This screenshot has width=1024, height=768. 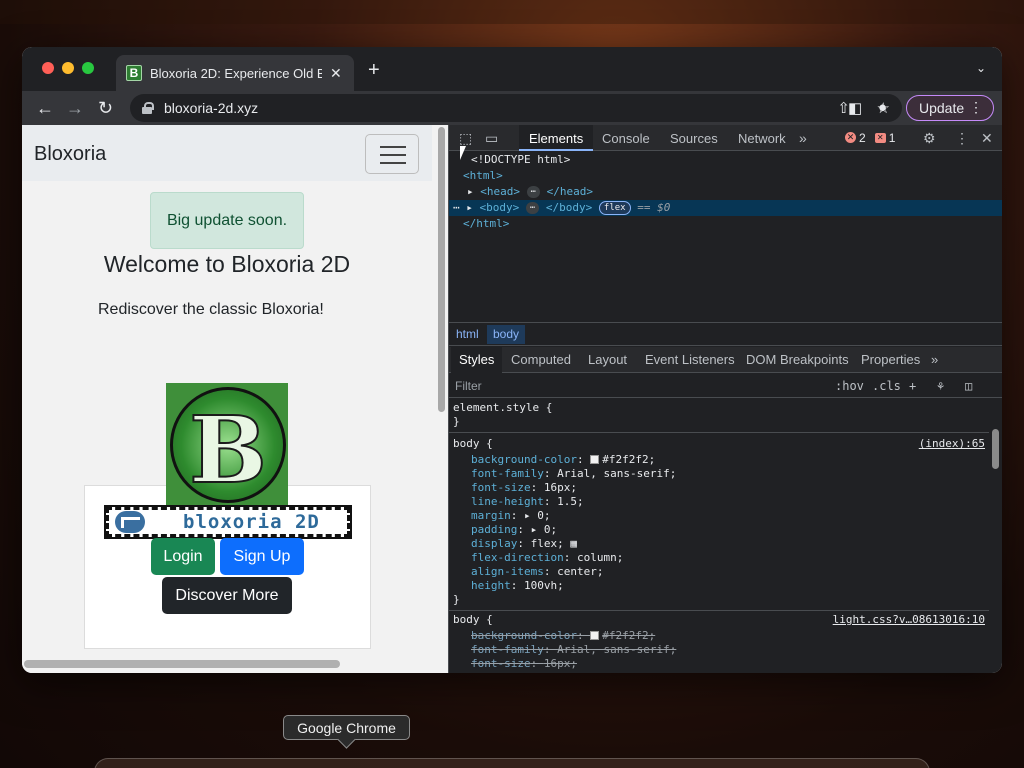 What do you see at coordinates (719, 460) in the screenshot?
I see `css-property: background-color: #f2f2f2;` at bounding box center [719, 460].